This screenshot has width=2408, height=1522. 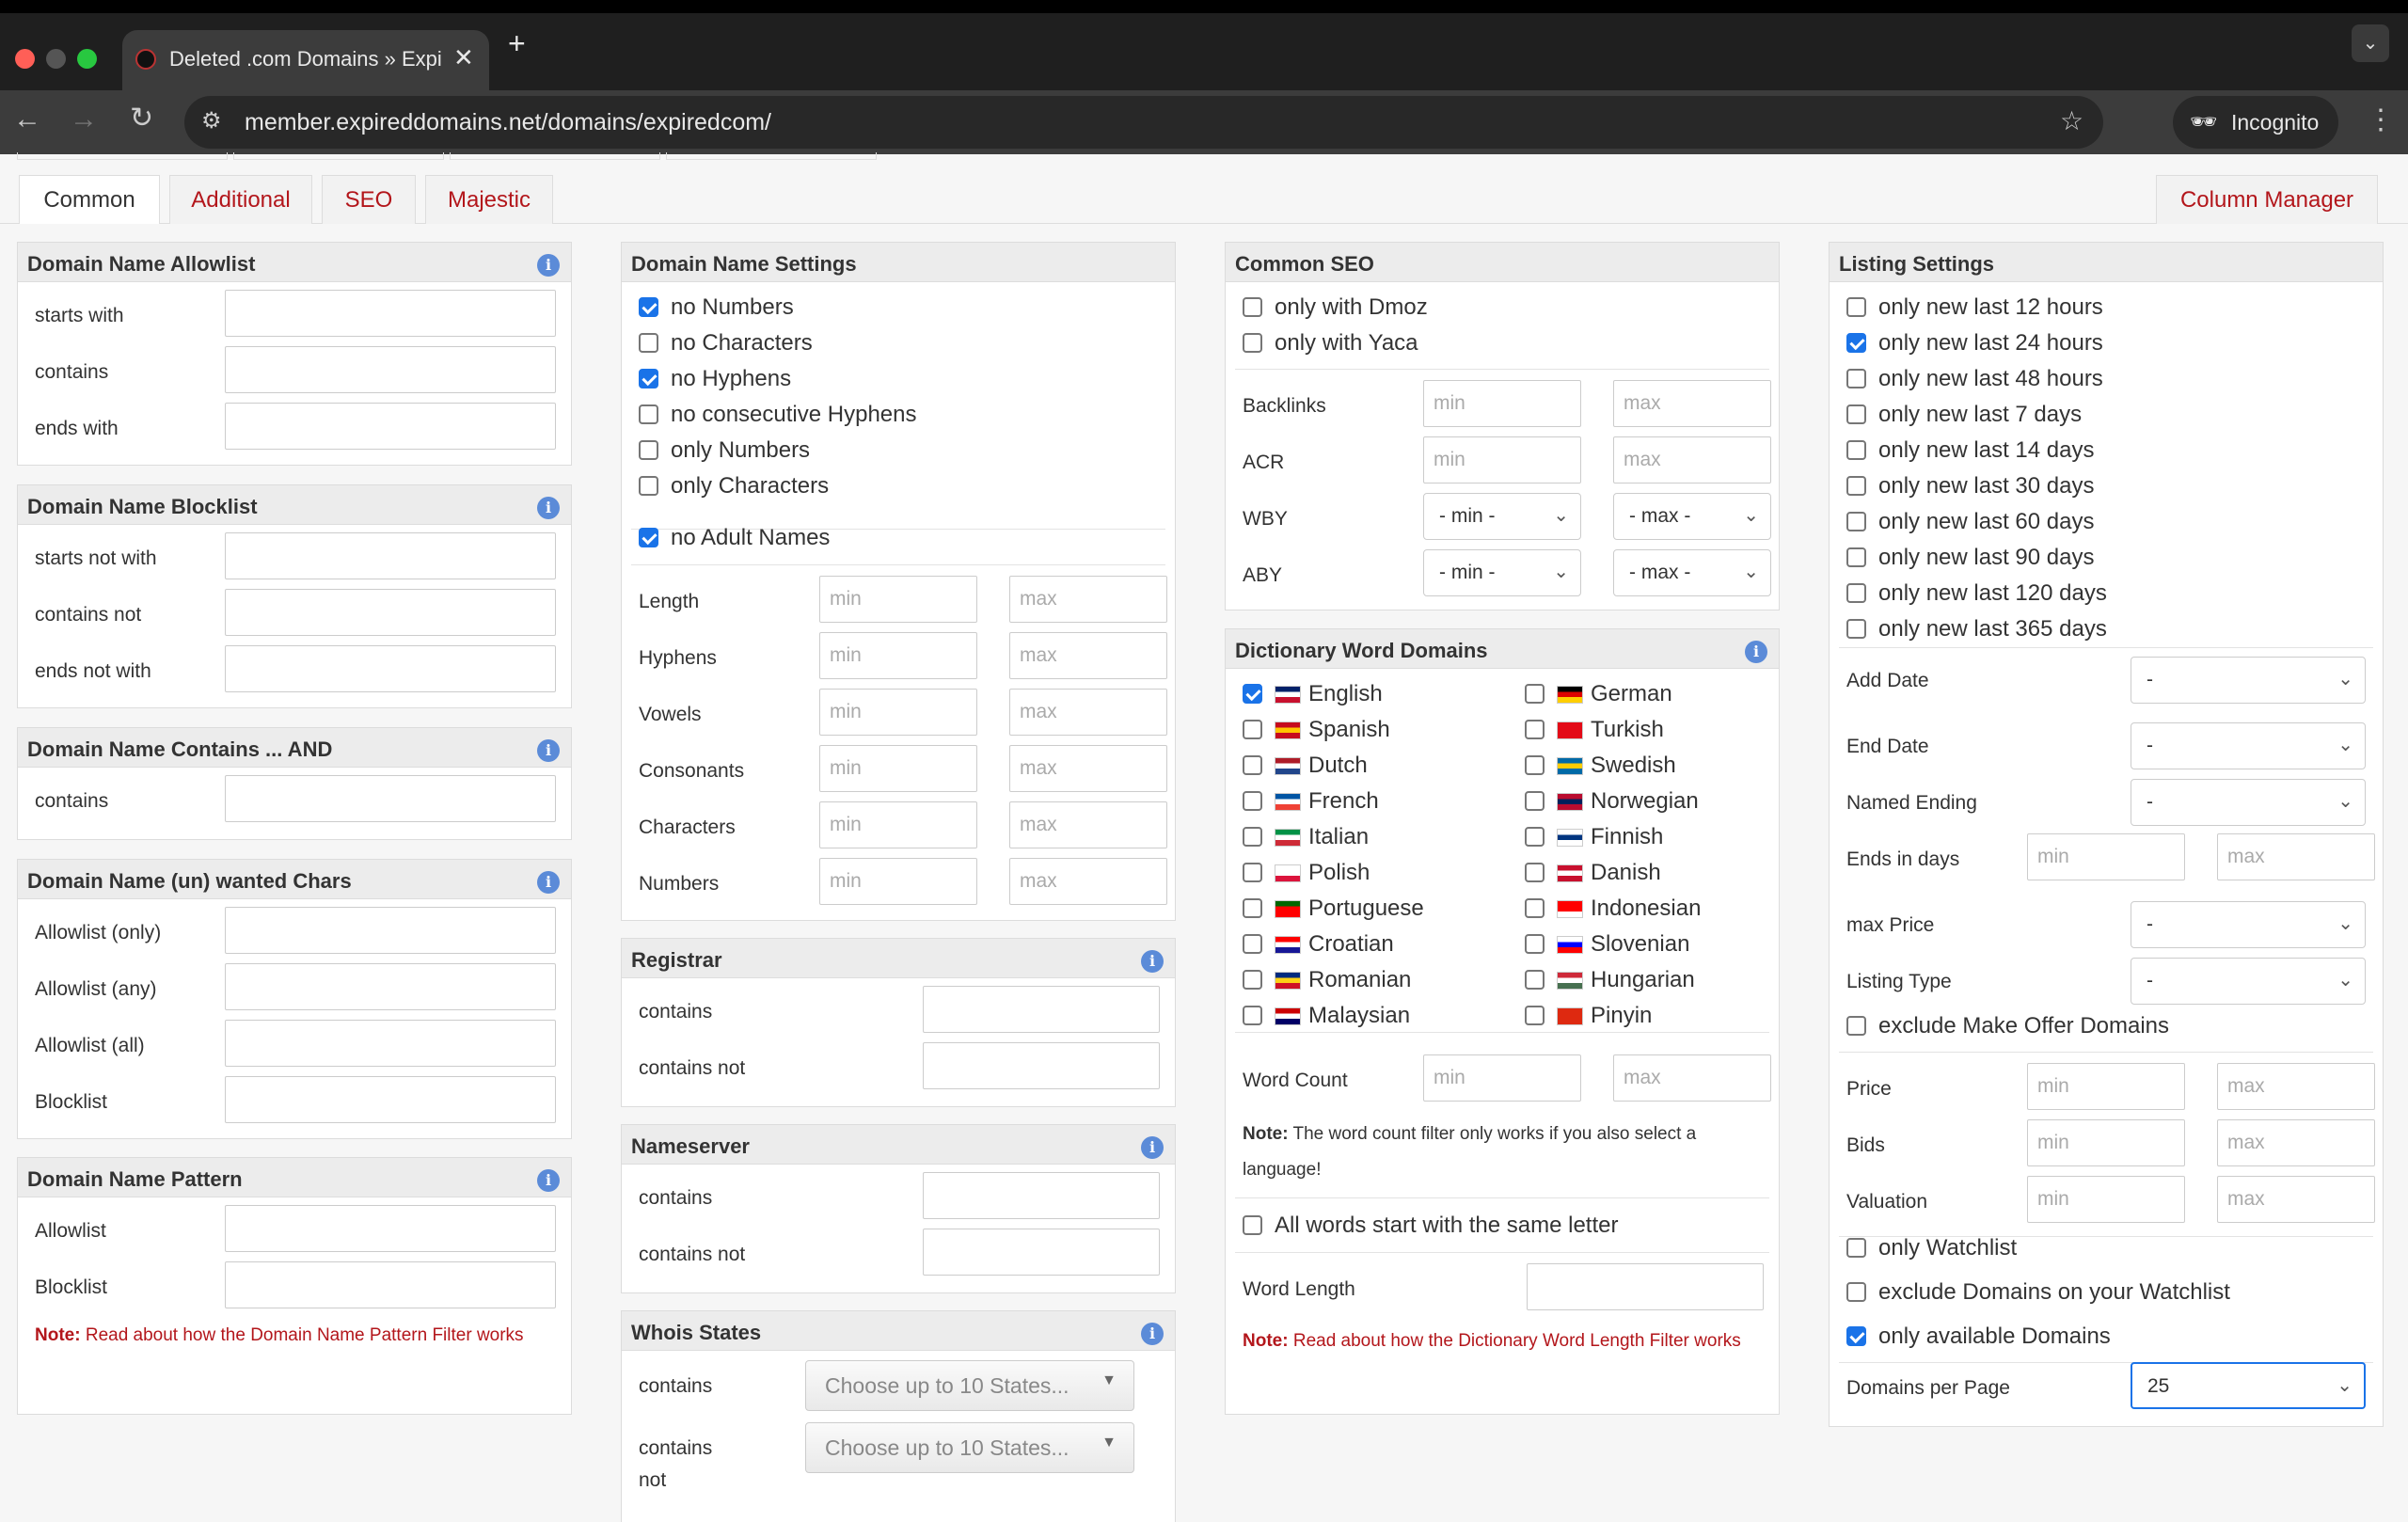 What do you see at coordinates (1692, 516) in the screenshot?
I see `wby-max-select: - max - ⌄` at bounding box center [1692, 516].